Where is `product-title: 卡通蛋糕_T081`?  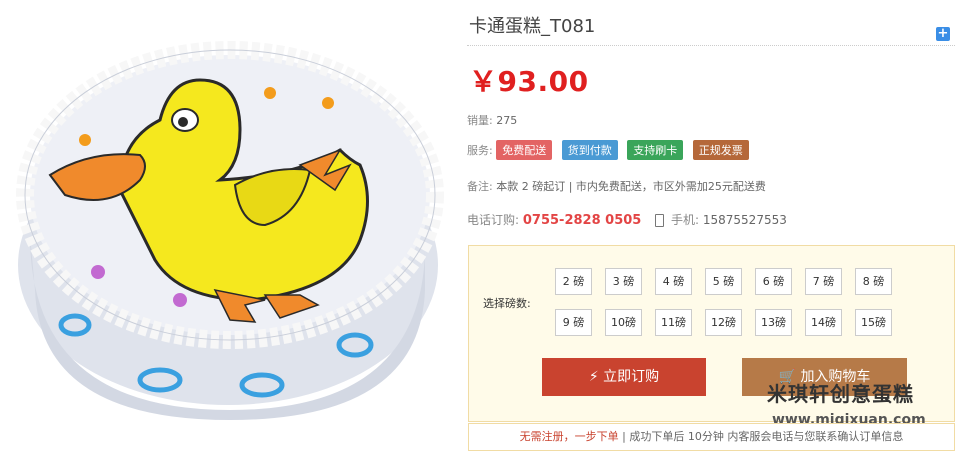
product-title: 卡通蛋糕_T081 is located at coordinates (532, 26).